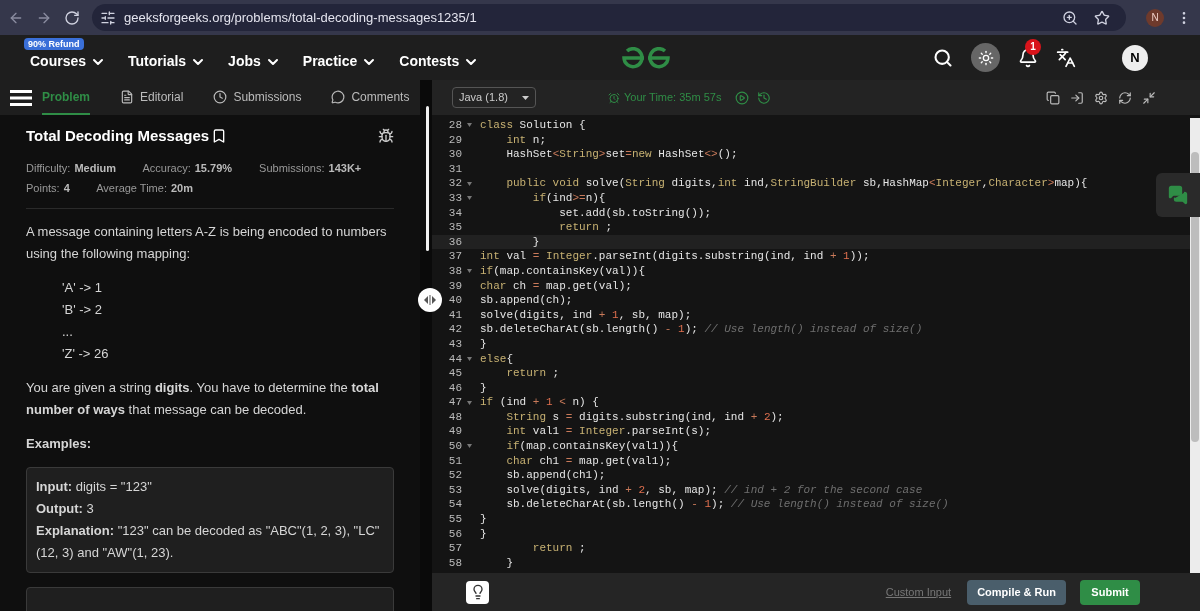 The width and height of the screenshot is (1200, 611). I want to click on import-icon, so click(1077, 97).